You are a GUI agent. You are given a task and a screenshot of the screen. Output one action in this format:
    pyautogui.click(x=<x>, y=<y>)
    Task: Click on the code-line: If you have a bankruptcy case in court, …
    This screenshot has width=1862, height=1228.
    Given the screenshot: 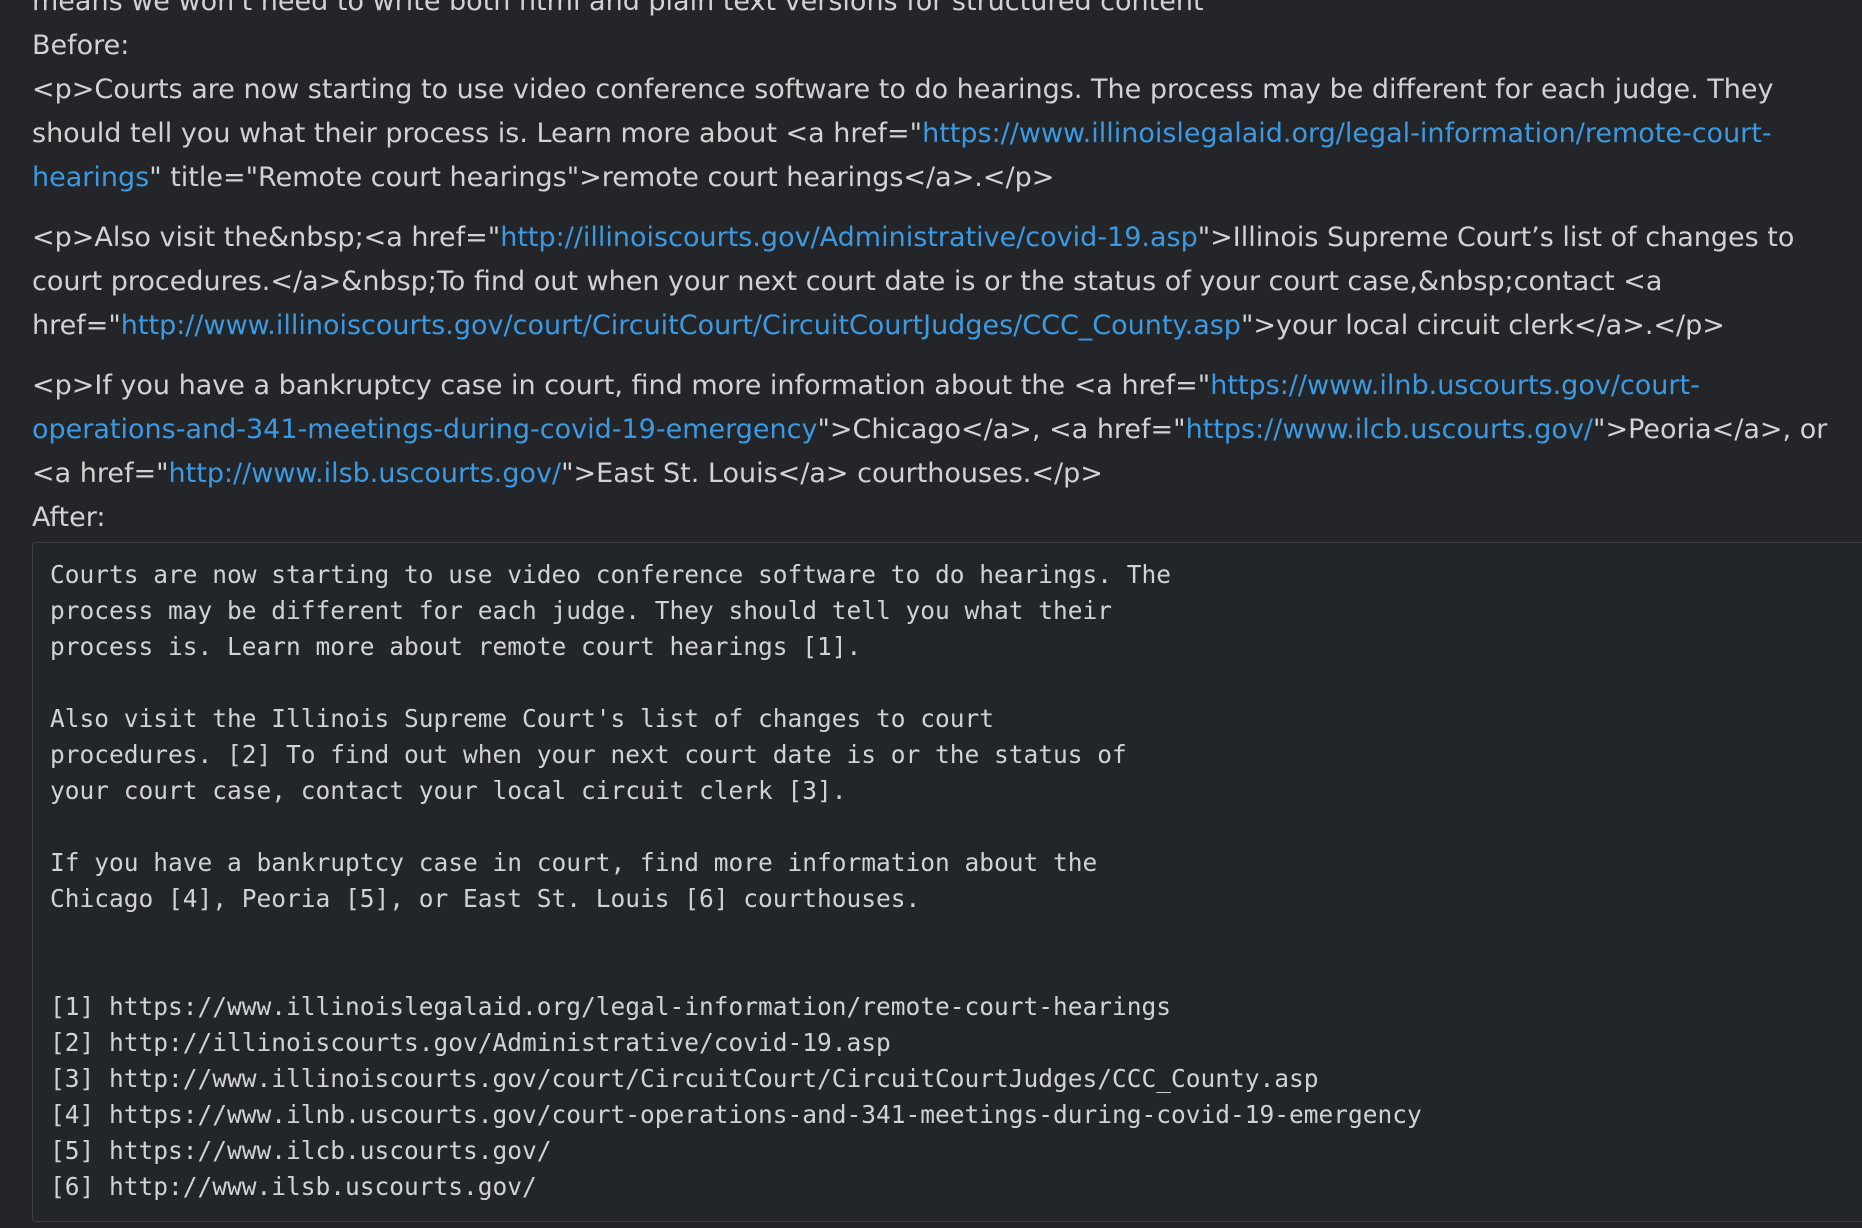 What is the action you would take?
    pyautogui.click(x=574, y=862)
    